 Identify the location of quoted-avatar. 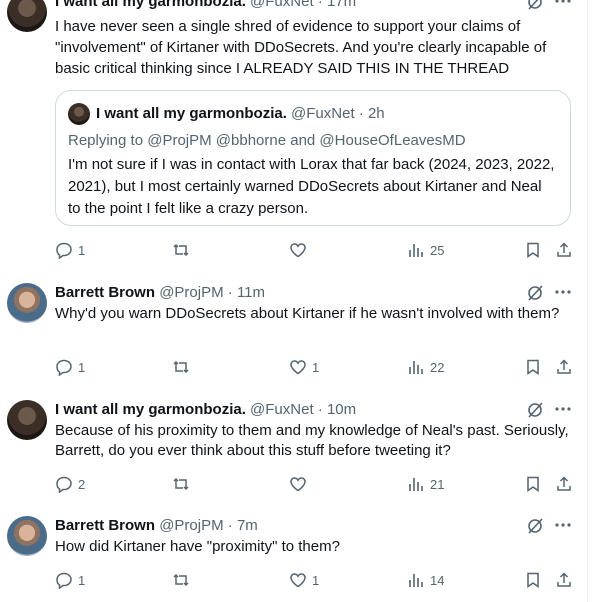
(79, 114).